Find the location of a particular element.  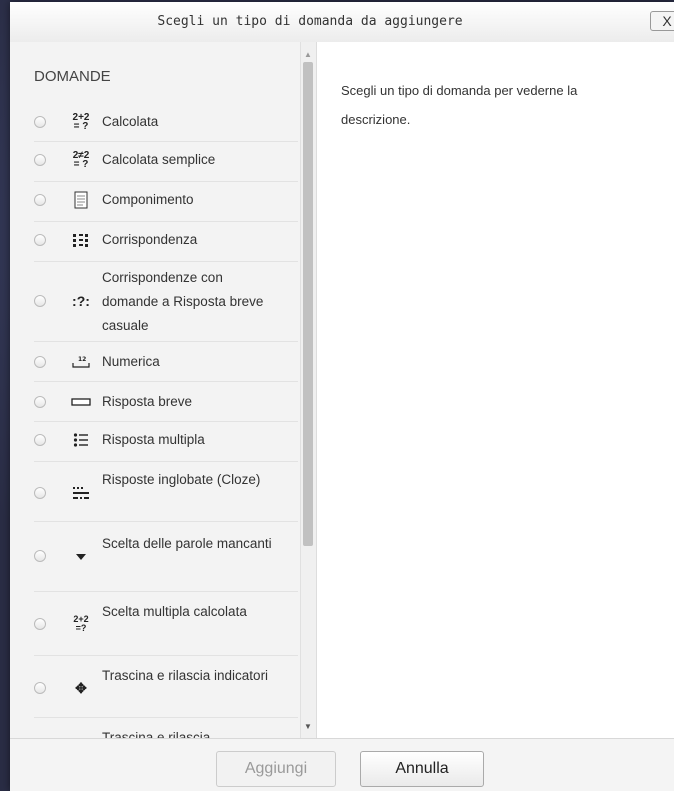

scrollbar-thumb is located at coordinates (308, 304).